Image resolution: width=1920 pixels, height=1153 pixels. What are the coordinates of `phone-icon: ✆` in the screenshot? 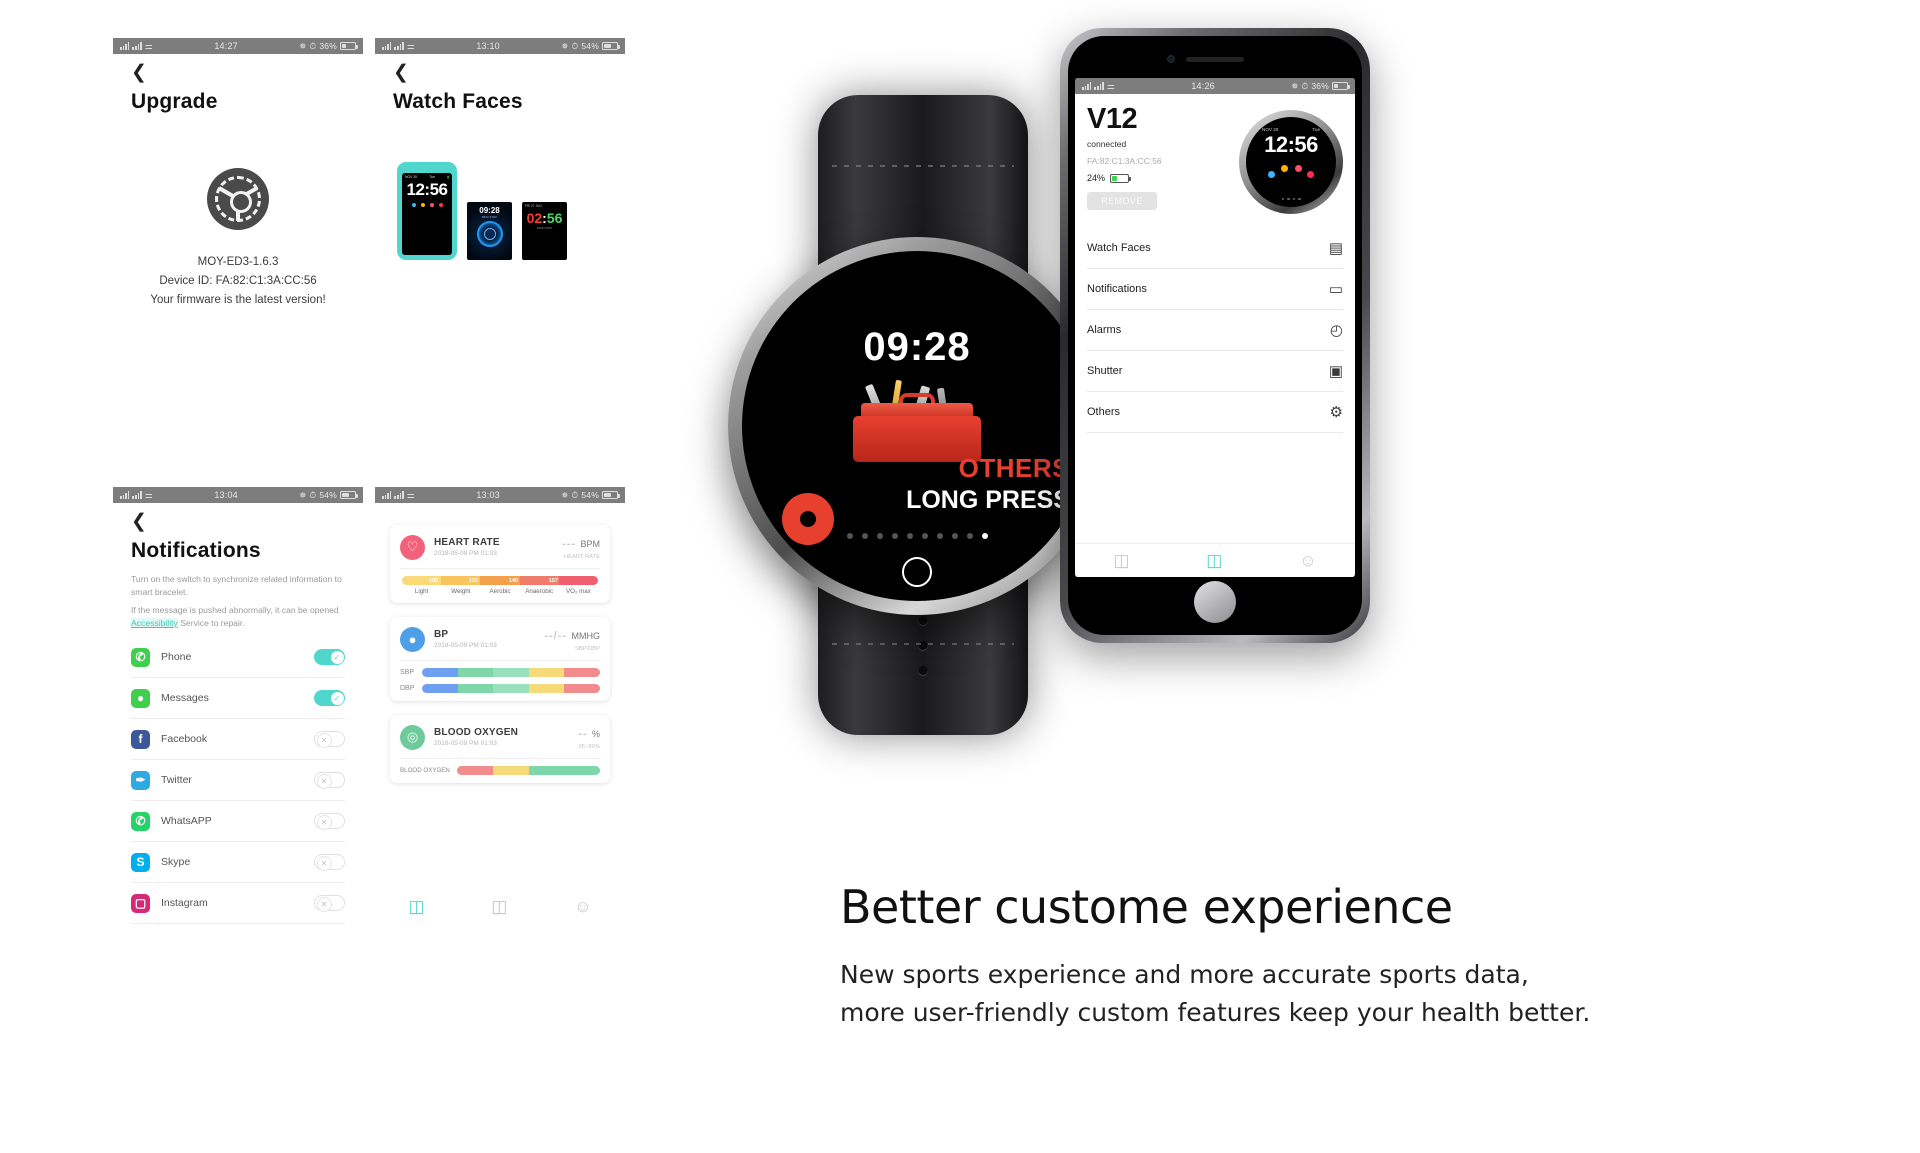 It's located at (140, 657).